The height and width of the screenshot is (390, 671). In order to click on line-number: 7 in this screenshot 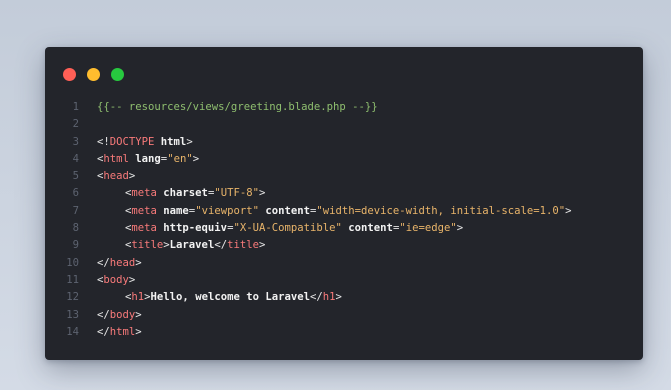, I will do `click(75, 210)`.